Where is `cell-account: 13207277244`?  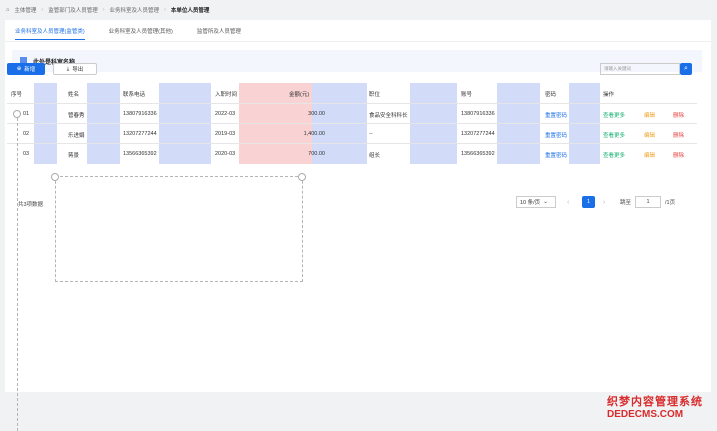 cell-account: 13207277244 is located at coordinates (478, 134).